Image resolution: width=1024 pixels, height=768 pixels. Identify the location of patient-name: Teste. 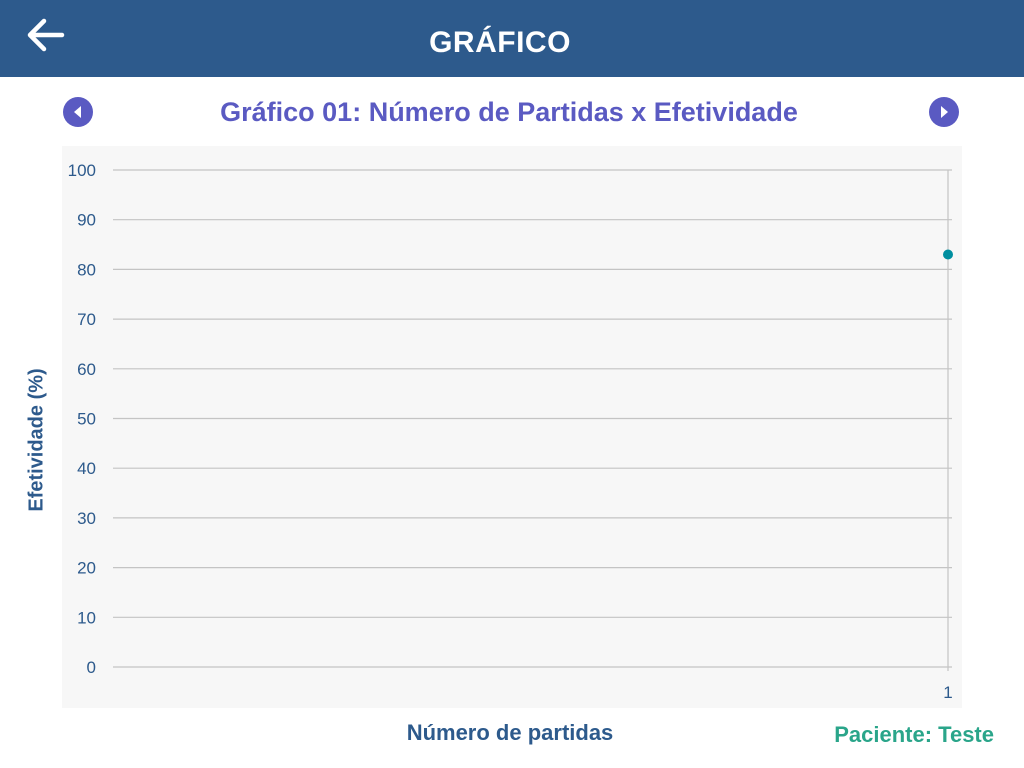
(966, 734).